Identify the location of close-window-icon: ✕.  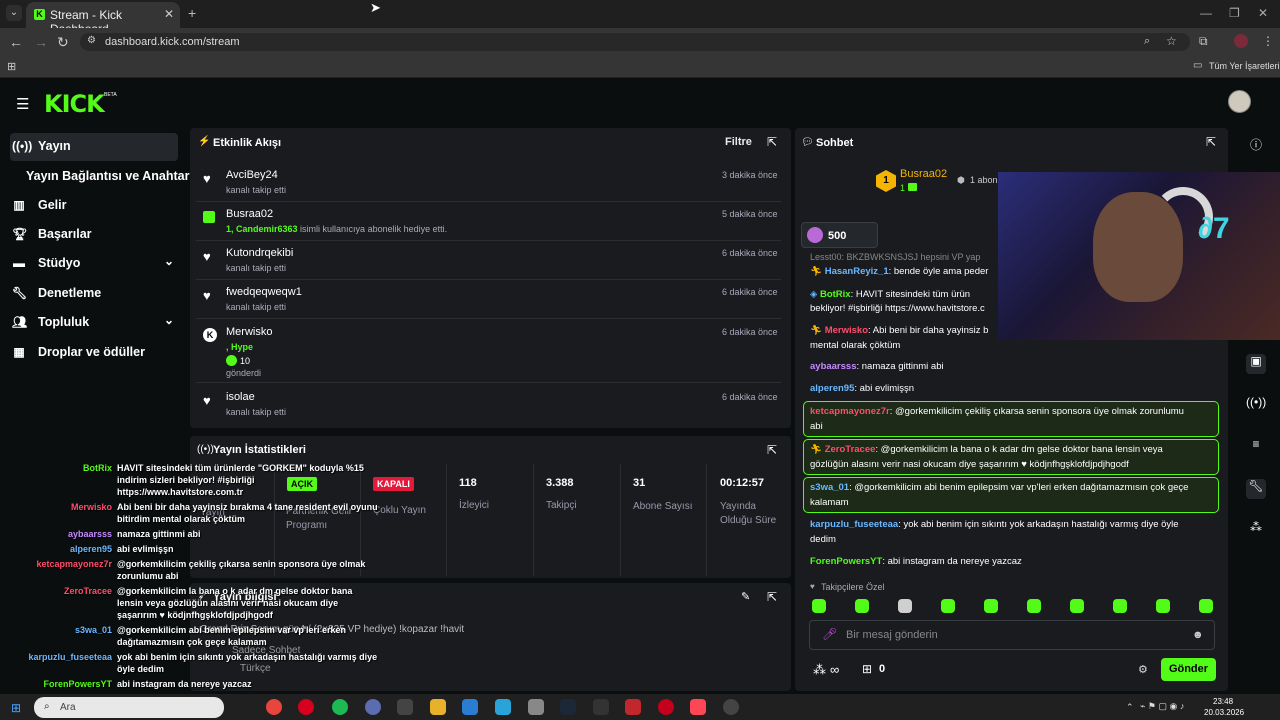
(1263, 13).